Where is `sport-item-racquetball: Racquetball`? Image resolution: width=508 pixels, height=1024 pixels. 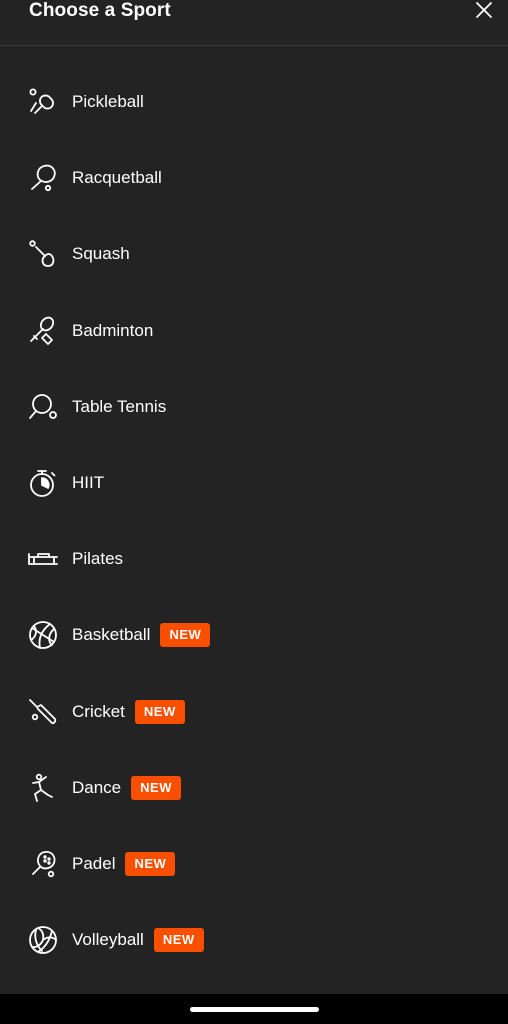 sport-item-racquetball: Racquetball is located at coordinates (254, 178).